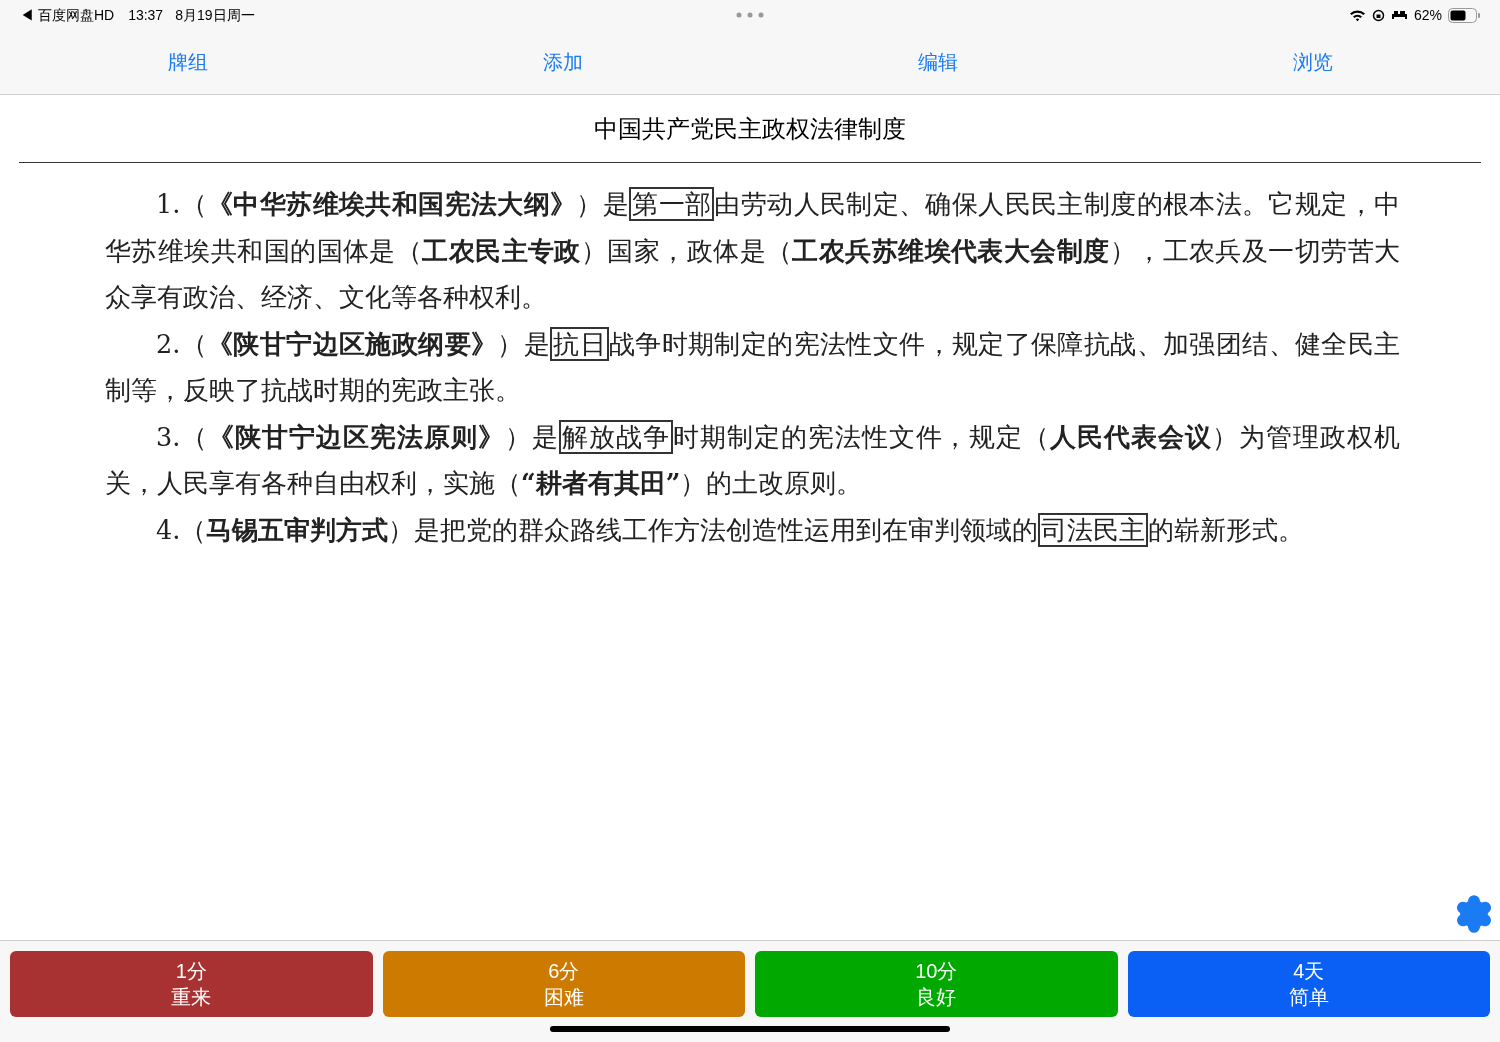  I want to click on status-time: 13:37, so click(146, 15).